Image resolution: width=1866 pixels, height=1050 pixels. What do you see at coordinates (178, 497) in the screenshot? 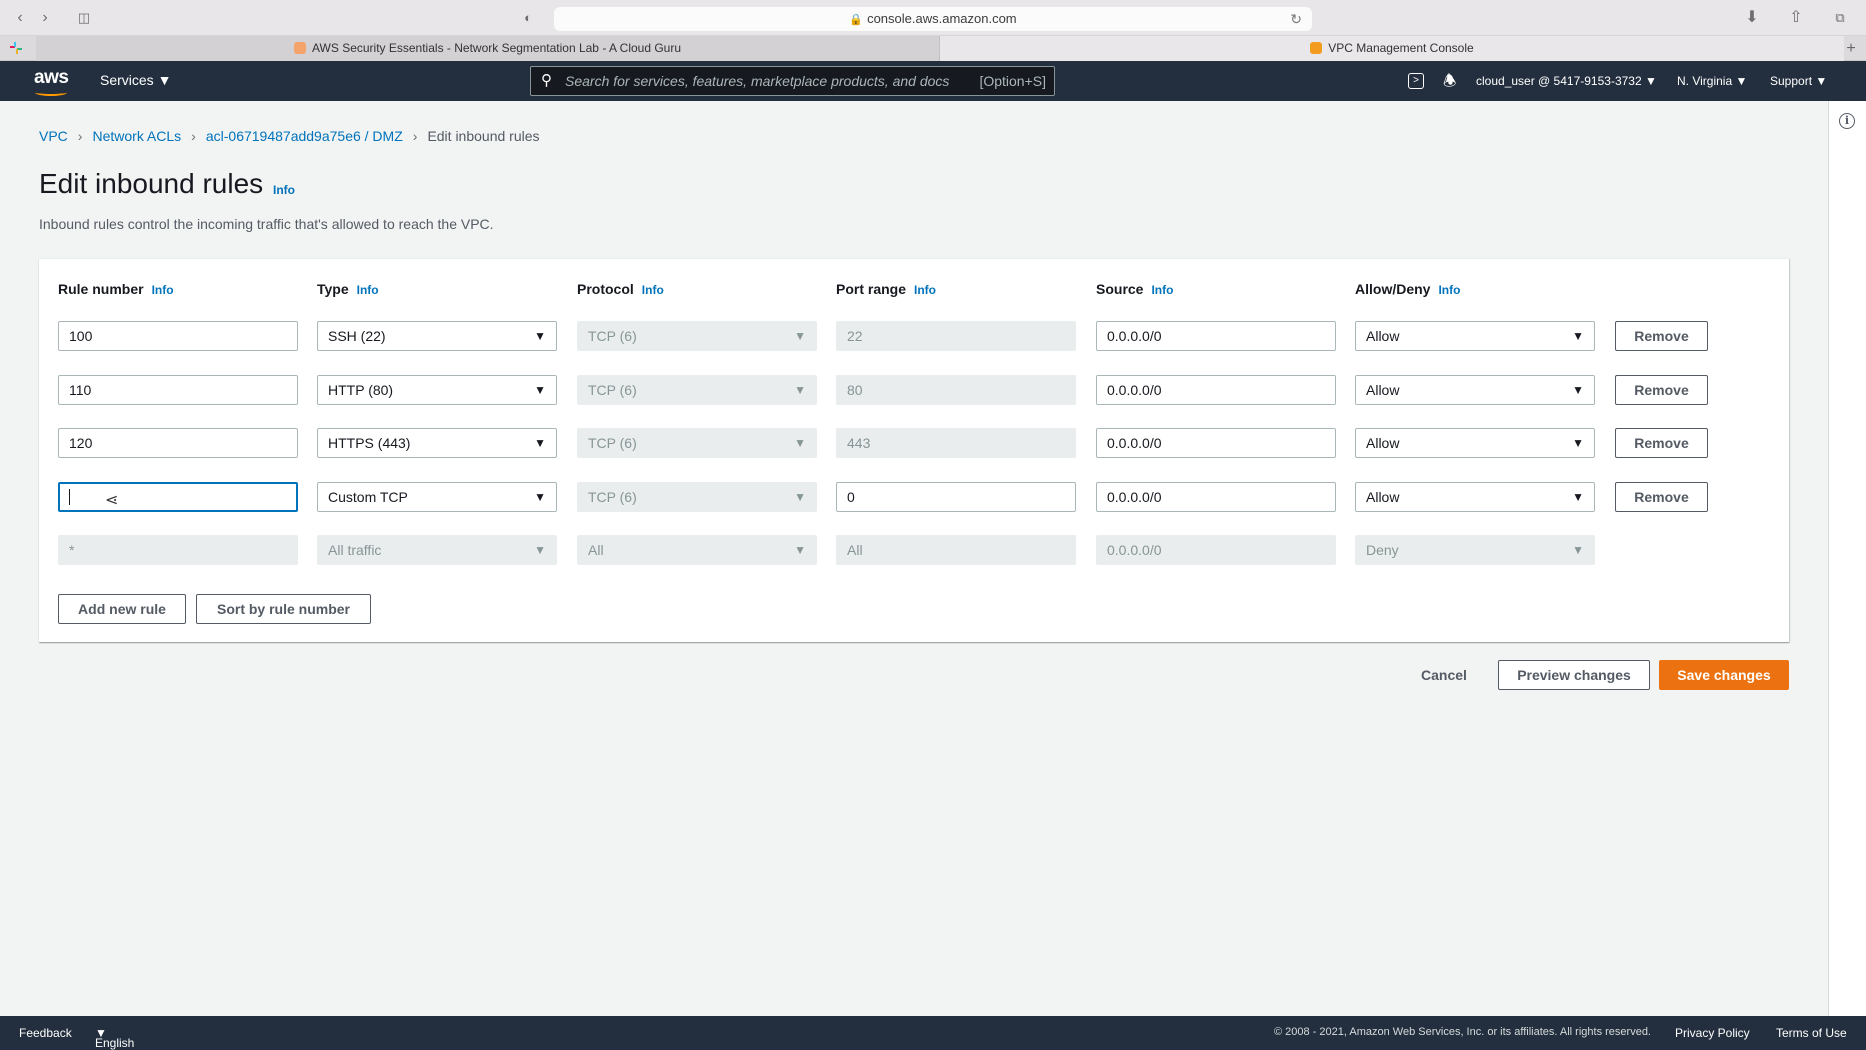
I see `rule-number-input-focused: ⋖` at bounding box center [178, 497].